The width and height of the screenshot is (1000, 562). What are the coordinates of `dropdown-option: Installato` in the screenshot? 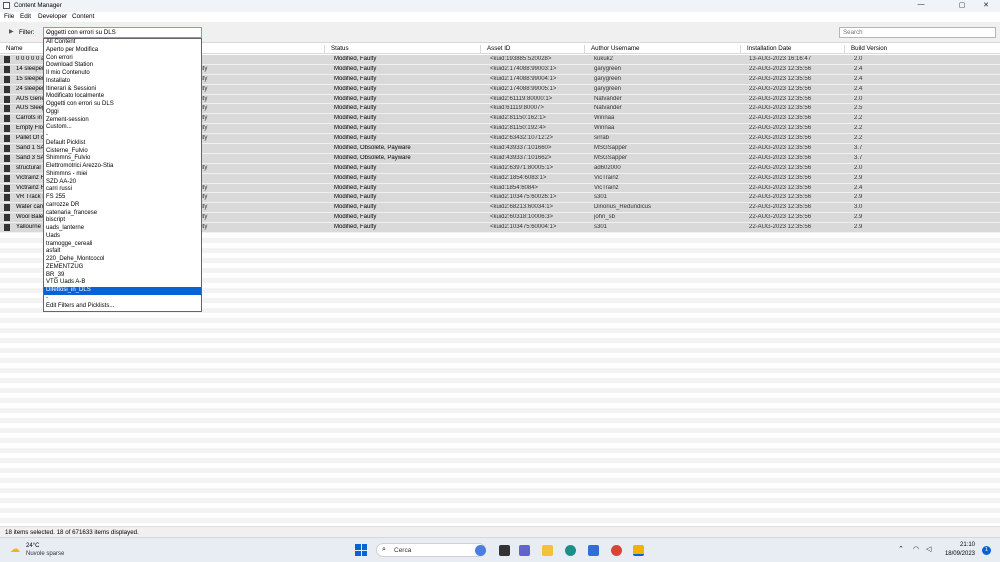 It's located at (122, 82).